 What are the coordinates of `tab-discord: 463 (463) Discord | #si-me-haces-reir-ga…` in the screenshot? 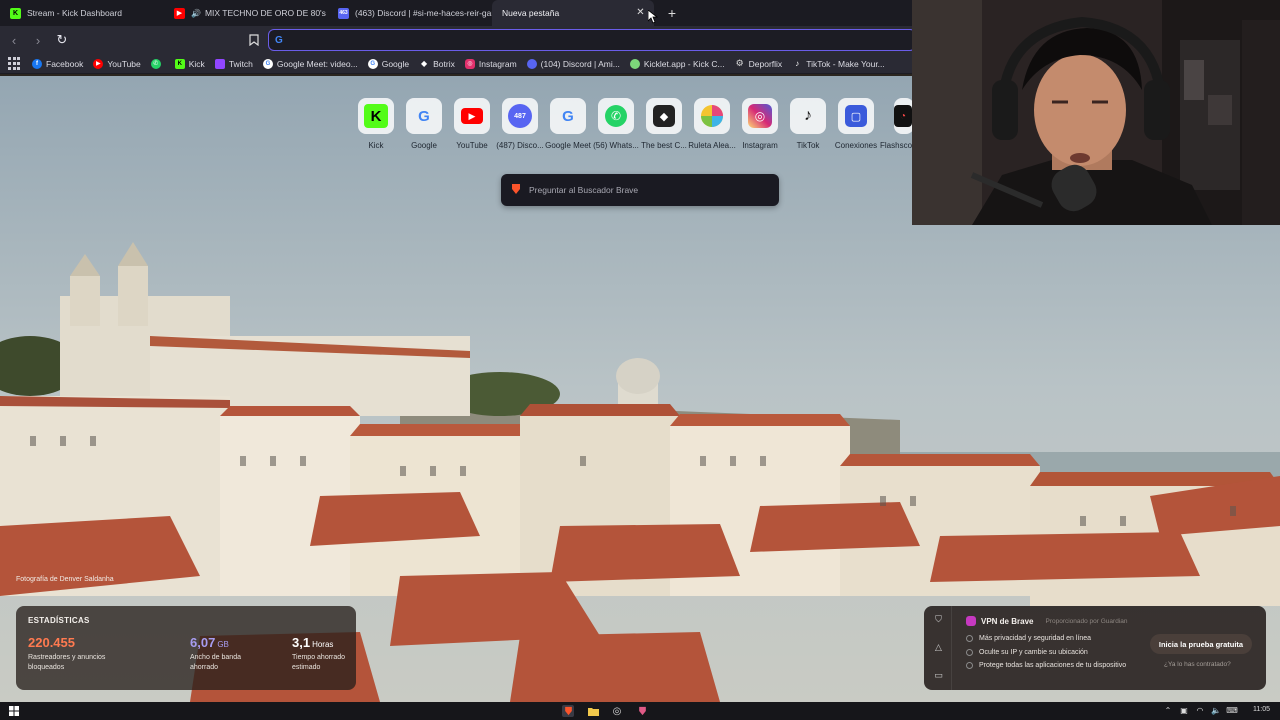 It's located at (410, 13).